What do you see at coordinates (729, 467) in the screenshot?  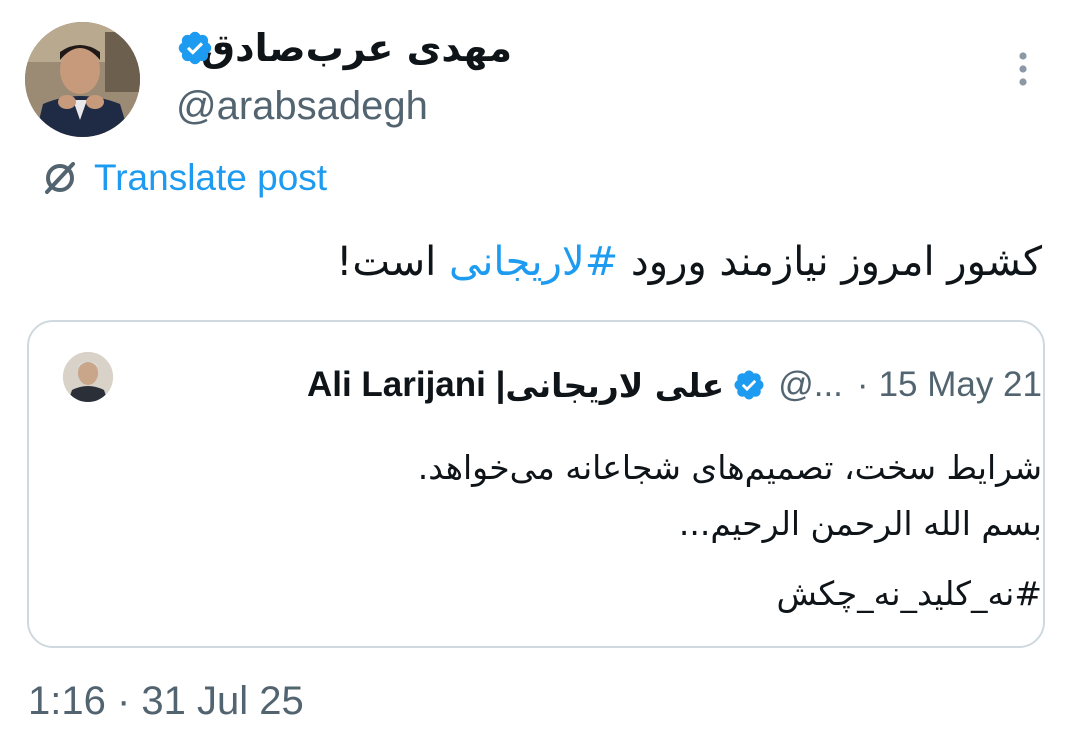 I see `quoted-line: شرایط سخت، تصمیم‌های شجاعانه می‌خواهد.` at bounding box center [729, 467].